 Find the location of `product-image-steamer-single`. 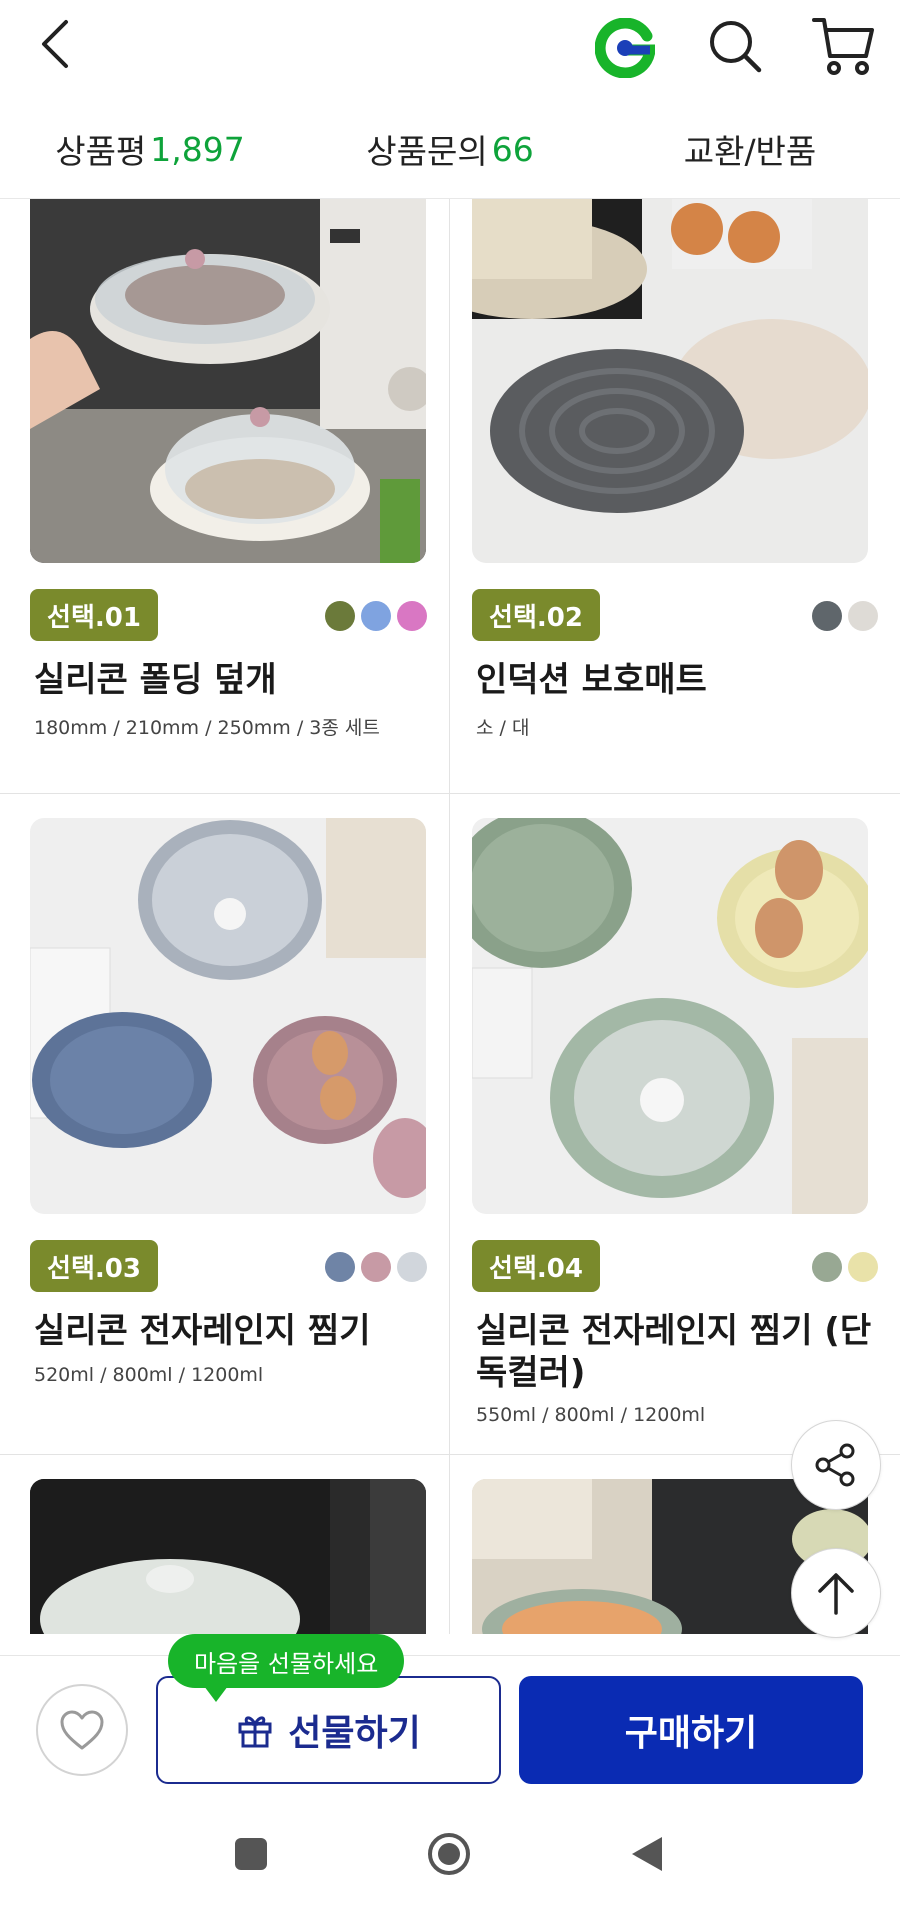

product-image-steamer-single is located at coordinates (670, 1016).